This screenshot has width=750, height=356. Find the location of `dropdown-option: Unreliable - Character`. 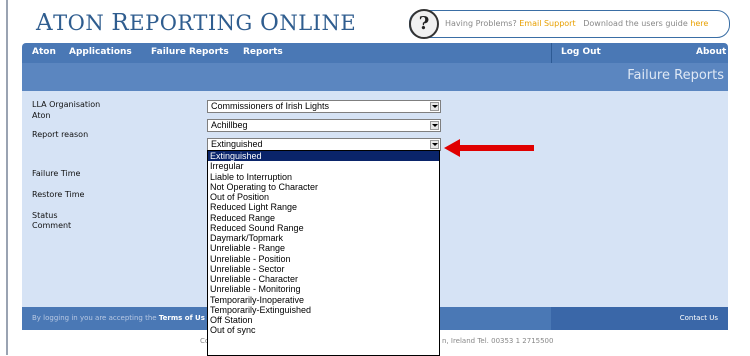

dropdown-option: Unreliable - Character is located at coordinates (323, 279).